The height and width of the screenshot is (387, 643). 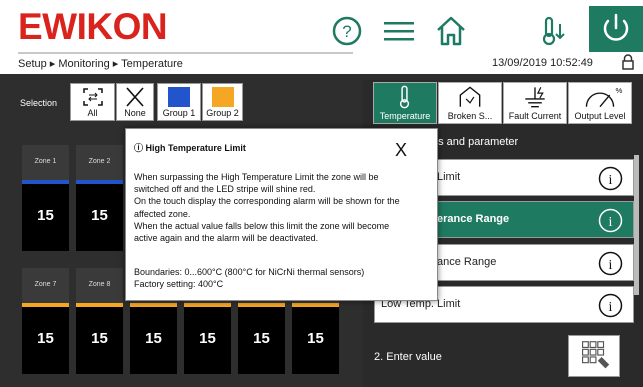 I want to click on tab-temperature: Temperature, so click(x=405, y=103).